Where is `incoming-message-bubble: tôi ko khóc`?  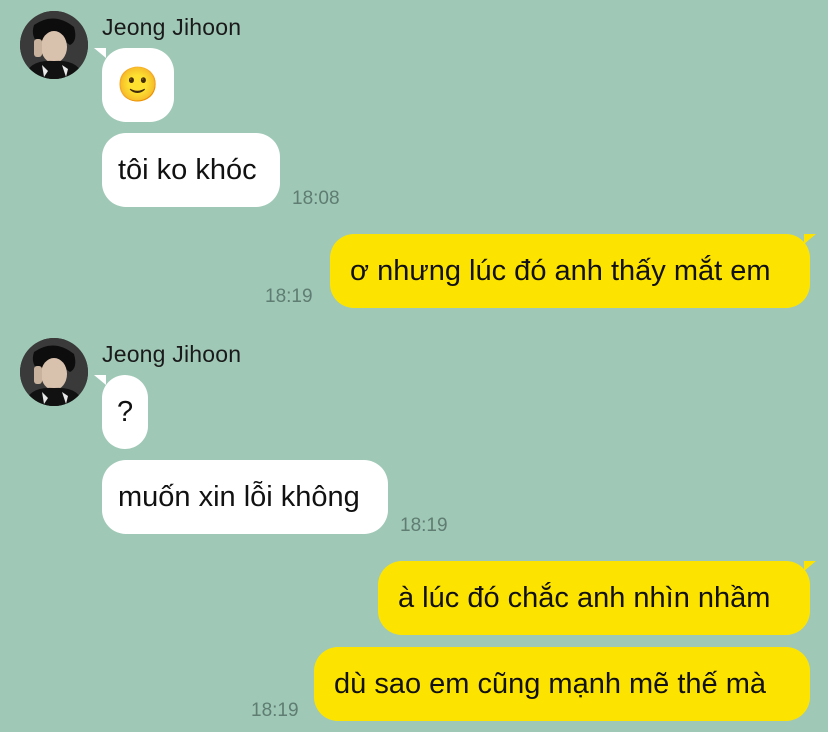 incoming-message-bubble: tôi ko khóc is located at coordinates (191, 170).